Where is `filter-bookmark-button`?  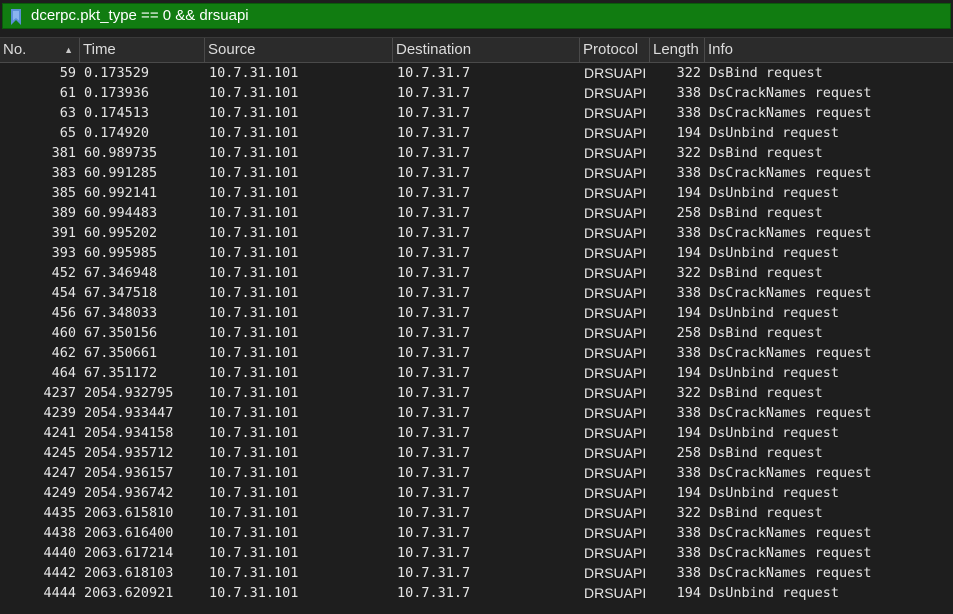
filter-bookmark-button is located at coordinates (16, 17).